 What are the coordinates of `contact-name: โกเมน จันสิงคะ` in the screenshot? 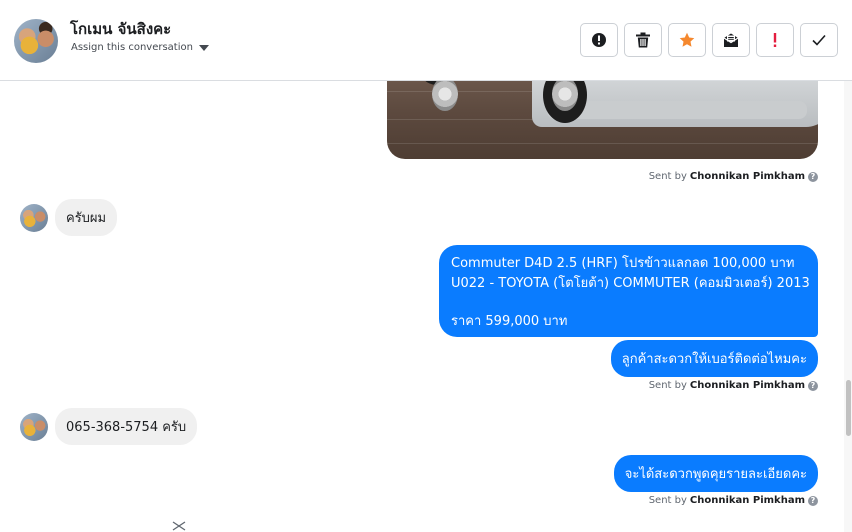 It's located at (120, 29).